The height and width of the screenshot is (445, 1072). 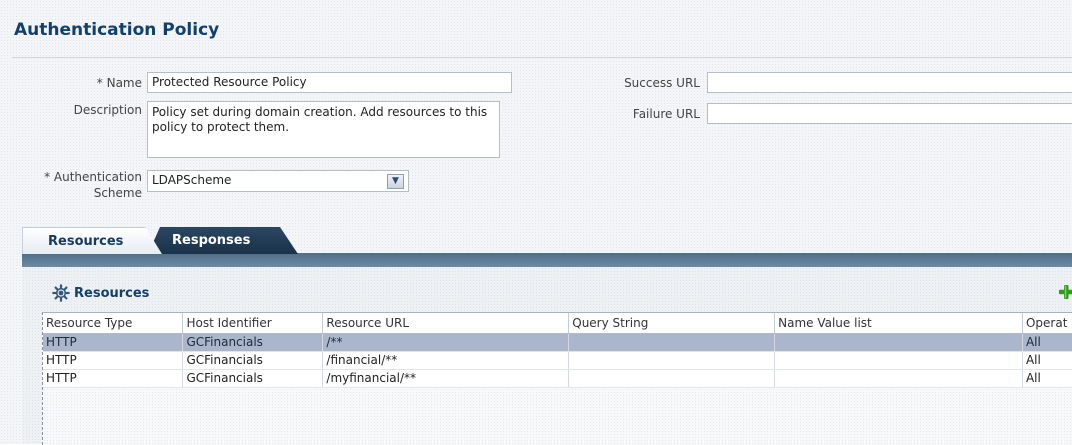 What do you see at coordinates (253, 323) in the screenshot?
I see `column-header-host-identifier: Host Identifier` at bounding box center [253, 323].